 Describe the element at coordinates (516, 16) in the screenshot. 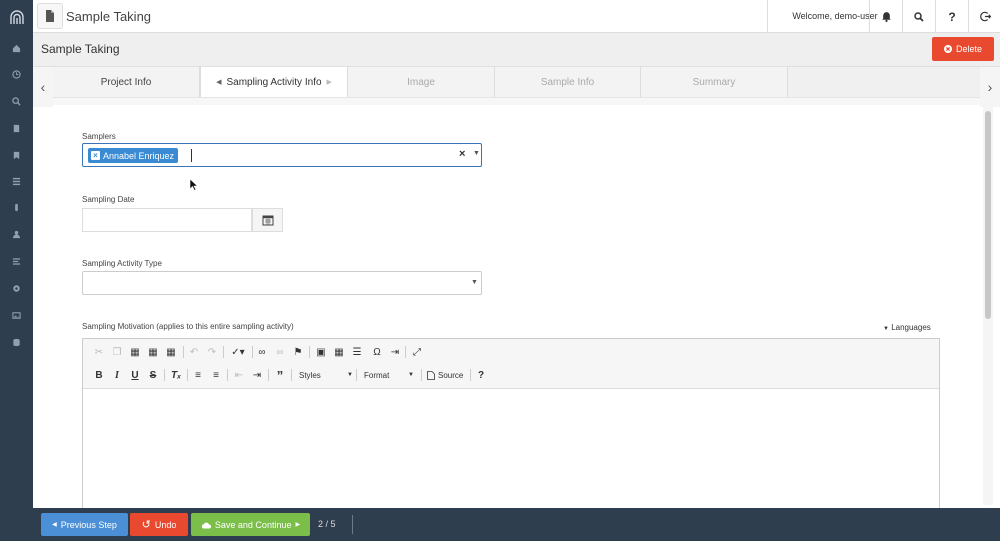

I see `top-bar: Sample Taking Welcome, demo-user ?` at that location.